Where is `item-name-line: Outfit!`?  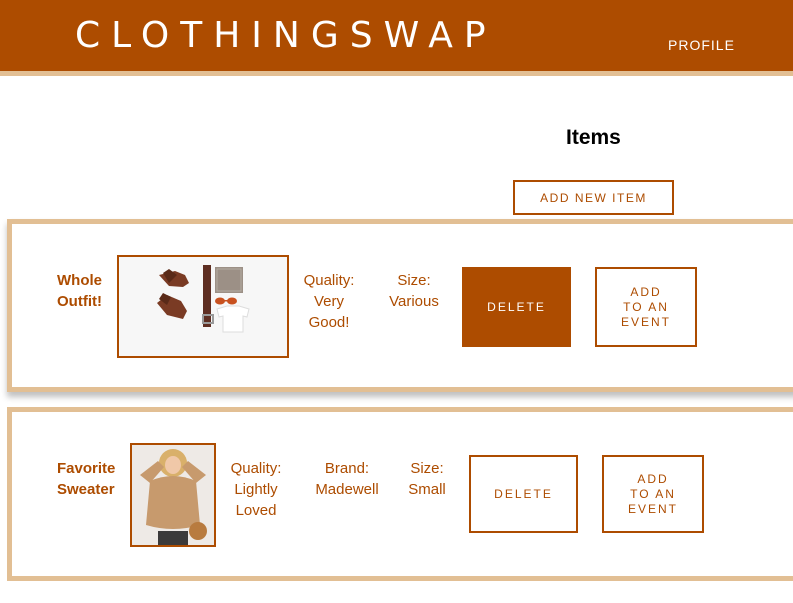
item-name-line: Outfit! is located at coordinates (79, 301).